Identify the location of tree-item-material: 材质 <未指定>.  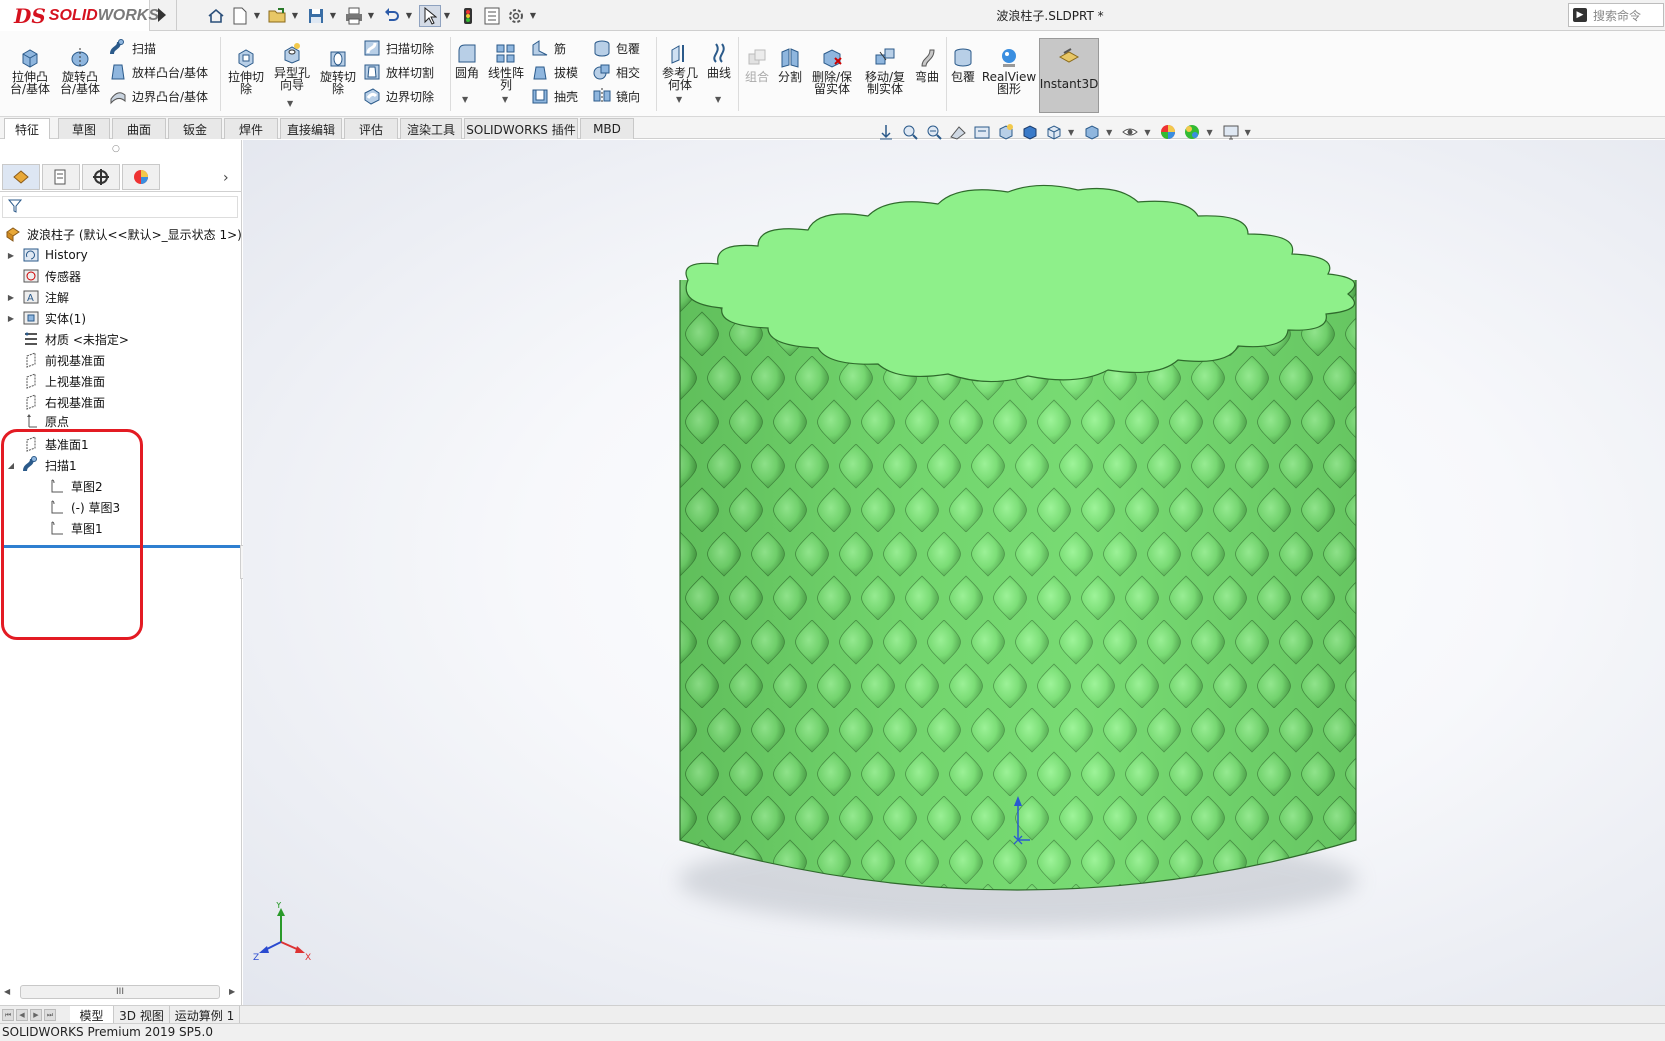
(67, 339).